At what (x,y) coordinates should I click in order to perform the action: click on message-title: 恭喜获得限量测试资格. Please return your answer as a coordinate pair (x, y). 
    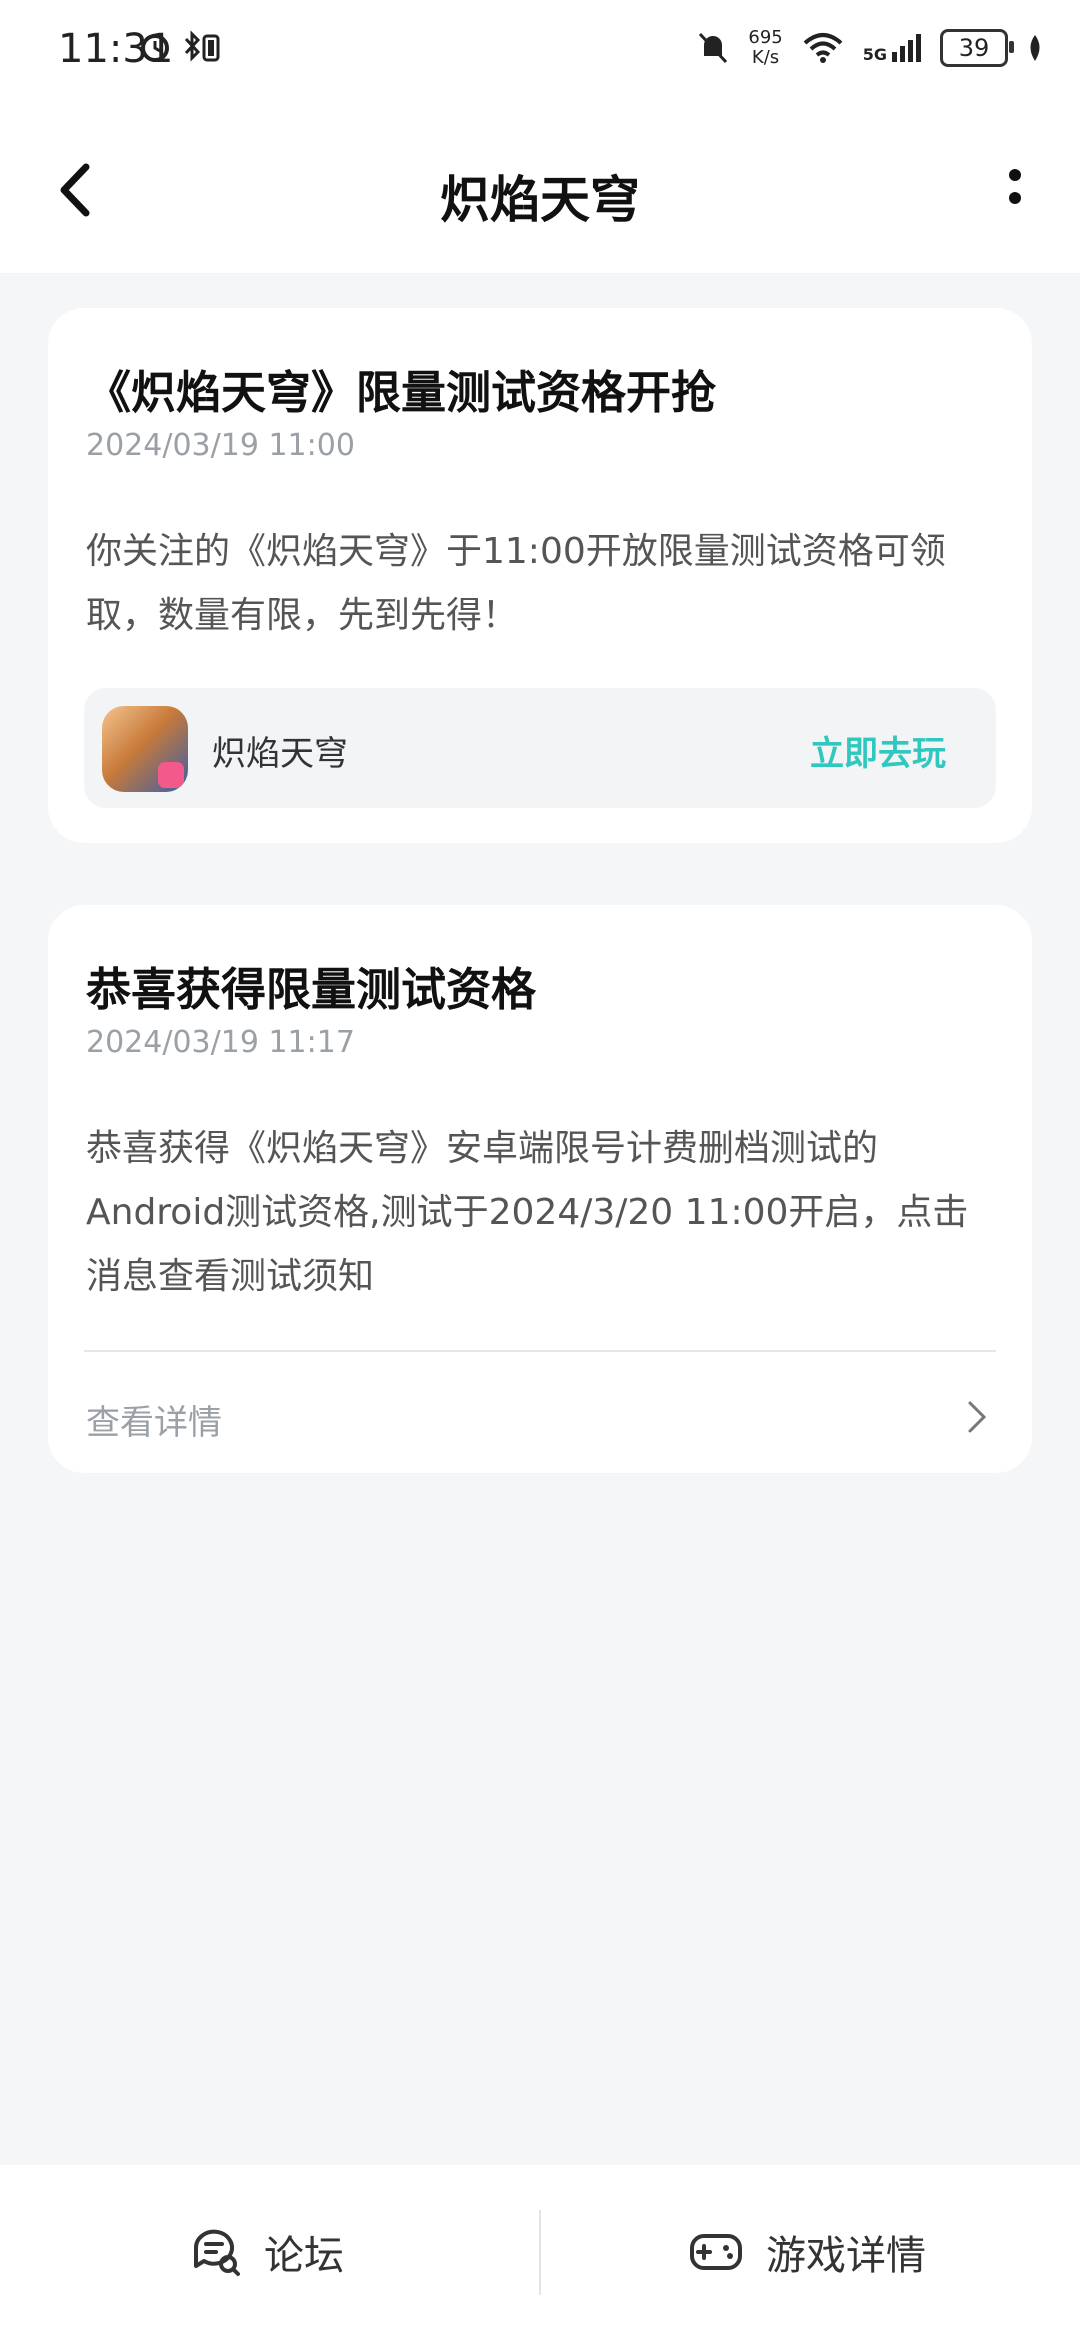
    Looking at the image, I should click on (311, 989).